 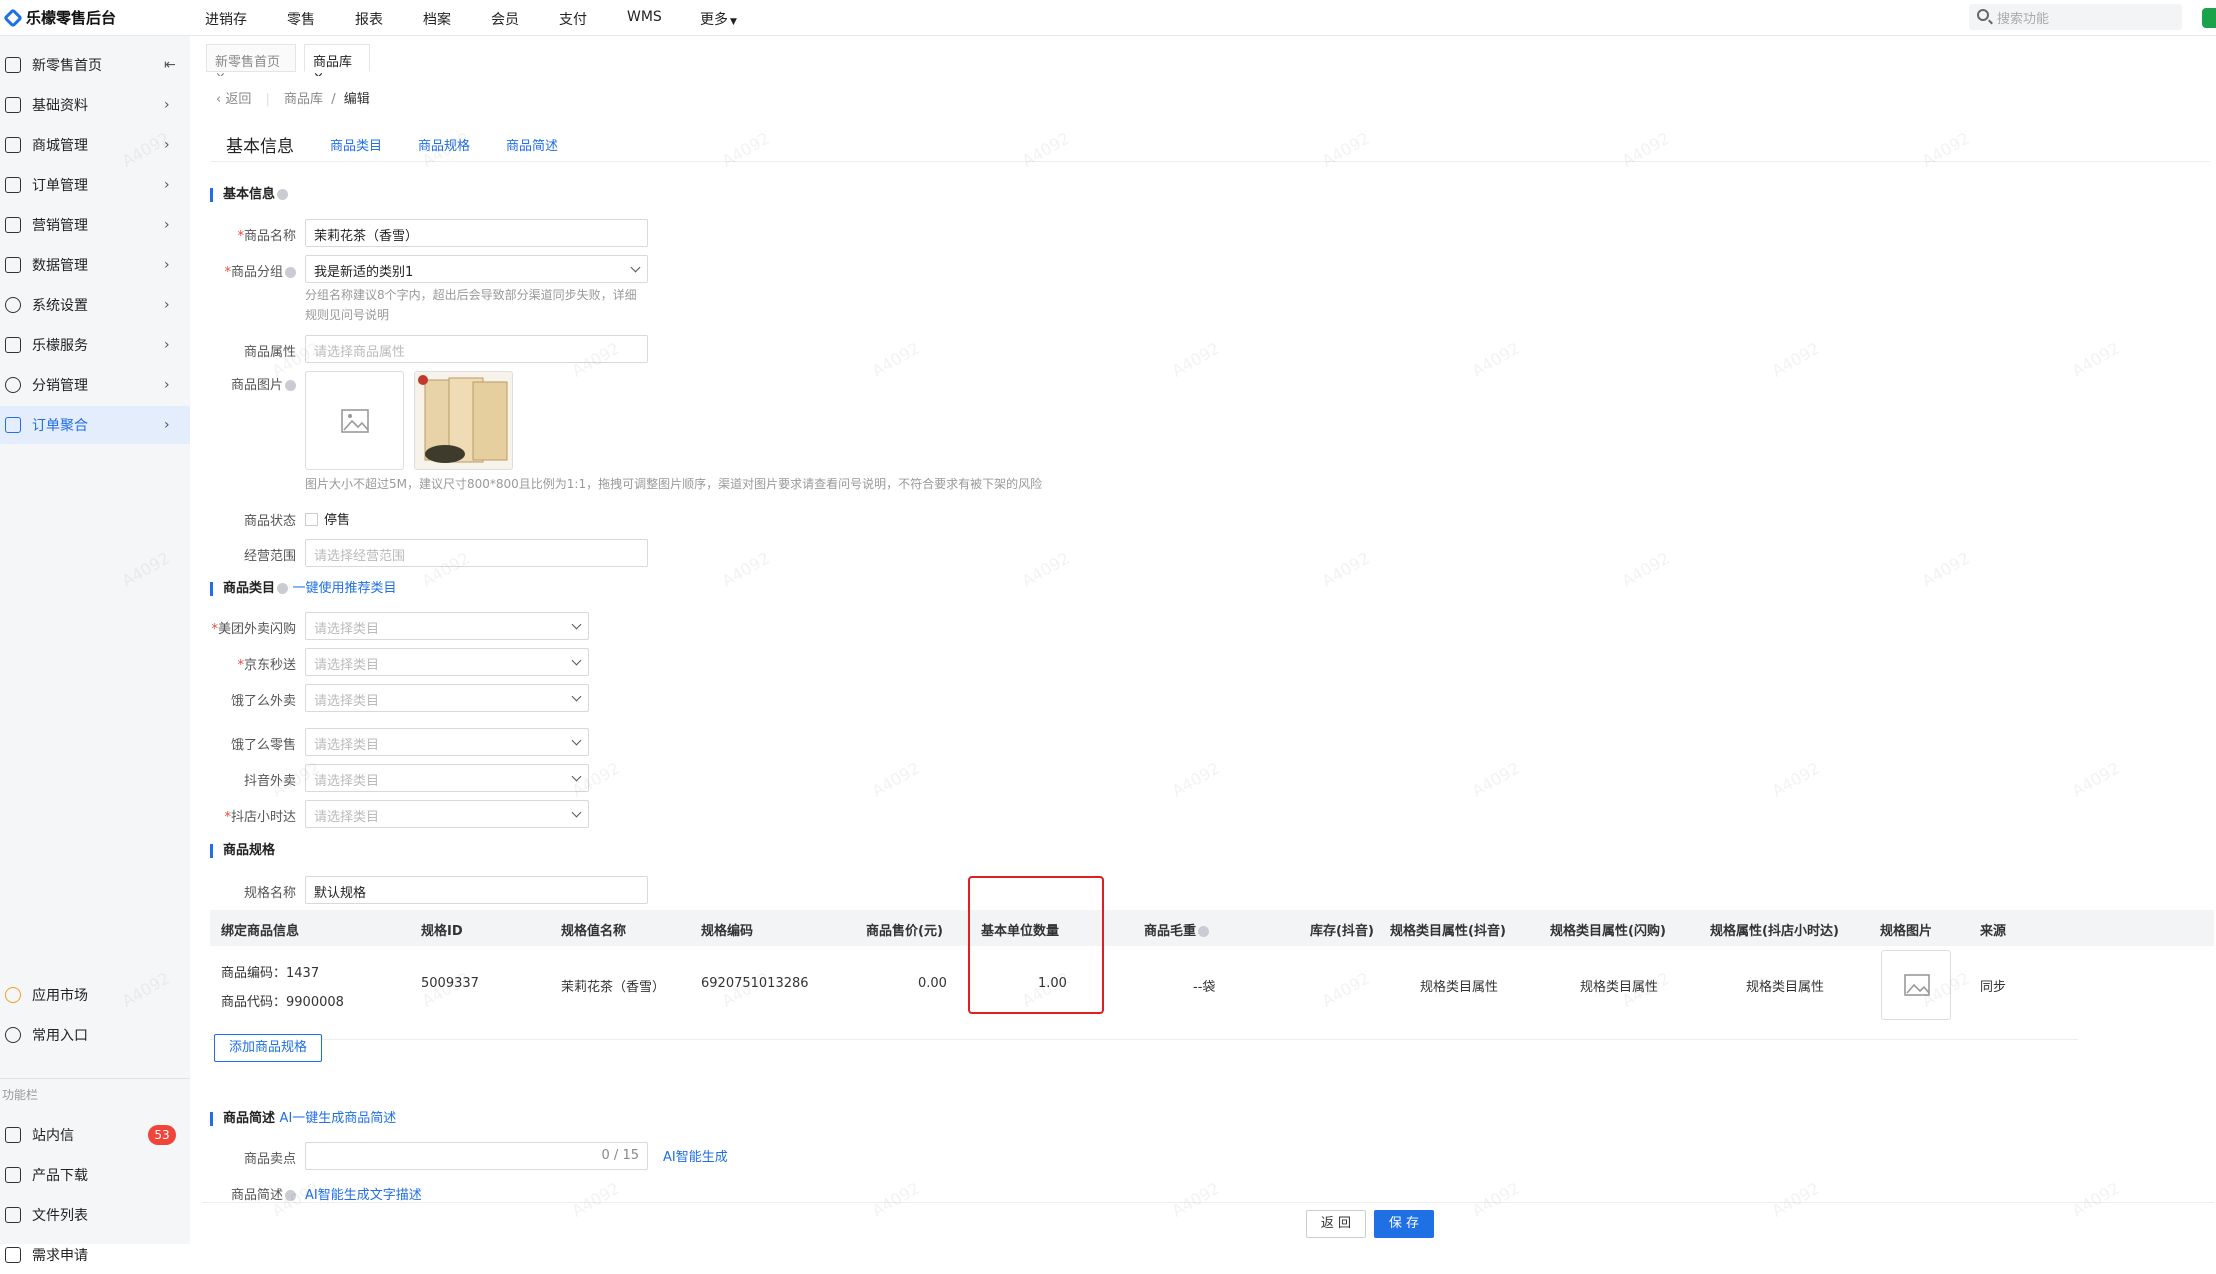 What do you see at coordinates (476, 553) in the screenshot?
I see `business-scope-input: 请选择经营范围` at bounding box center [476, 553].